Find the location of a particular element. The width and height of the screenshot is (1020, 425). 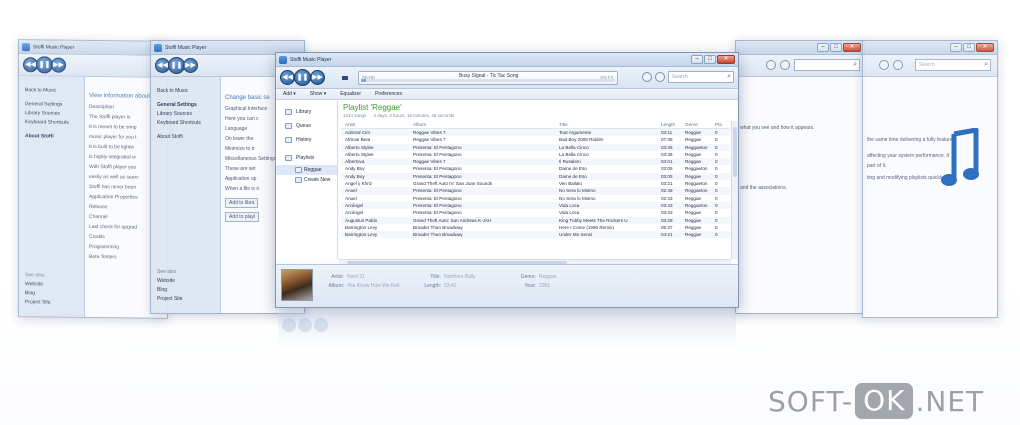

detail-value: 2001 is located at coordinates (544, 286).